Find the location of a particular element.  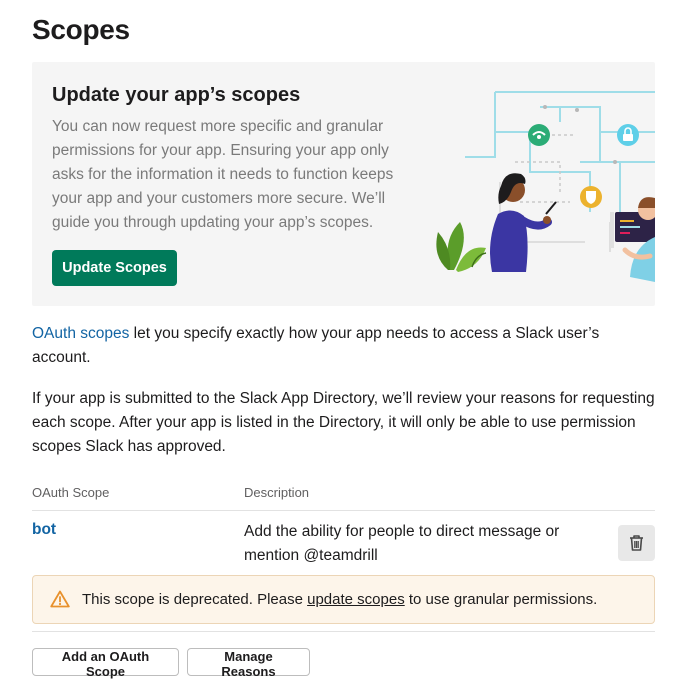

add-oauth-scope-button: Add an OAuth Scope is located at coordinates (105, 663).